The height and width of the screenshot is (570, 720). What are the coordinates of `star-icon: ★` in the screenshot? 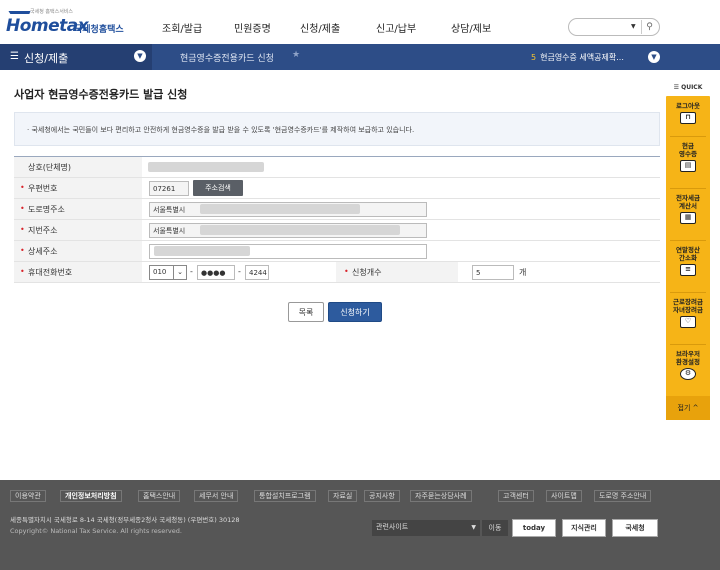 It's located at (296, 55).